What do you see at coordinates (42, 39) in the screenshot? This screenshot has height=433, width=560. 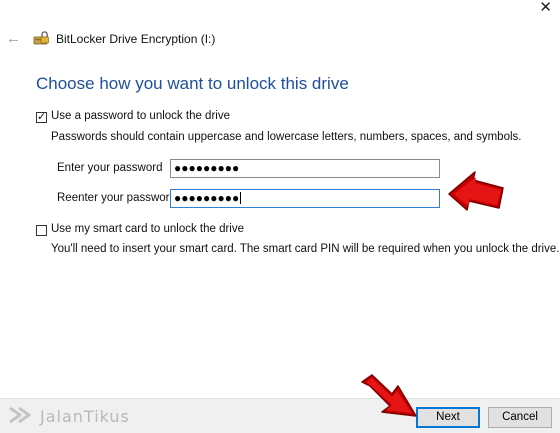 I see `bitlocker-drive-icon` at bounding box center [42, 39].